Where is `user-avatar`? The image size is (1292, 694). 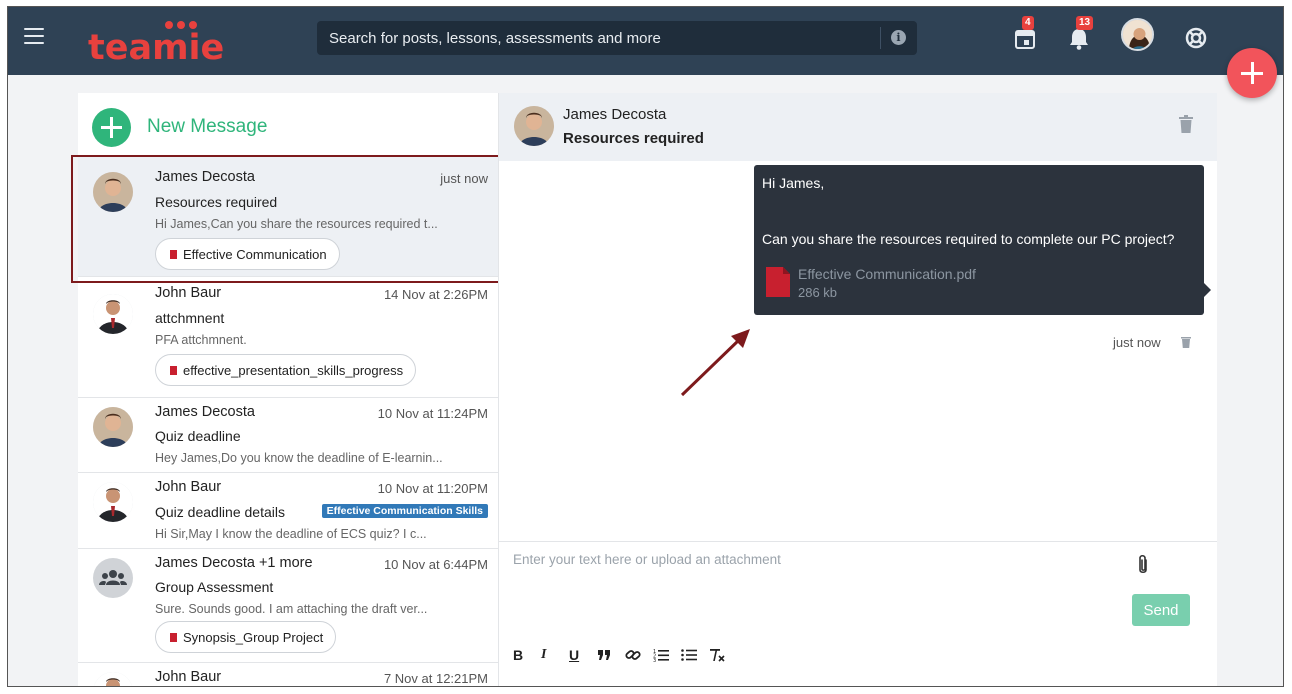
user-avatar is located at coordinates (1137, 34).